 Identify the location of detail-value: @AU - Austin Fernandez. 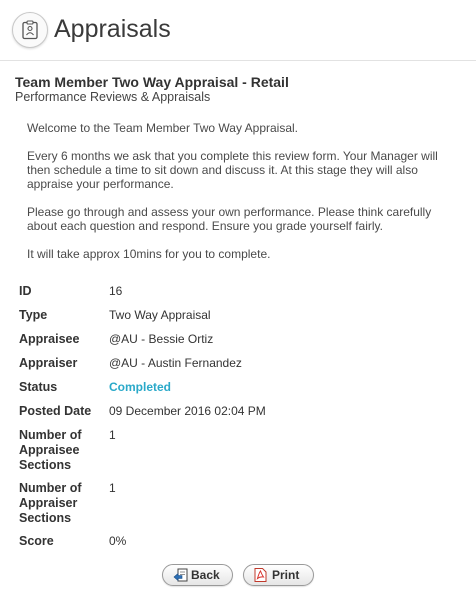
(175, 363).